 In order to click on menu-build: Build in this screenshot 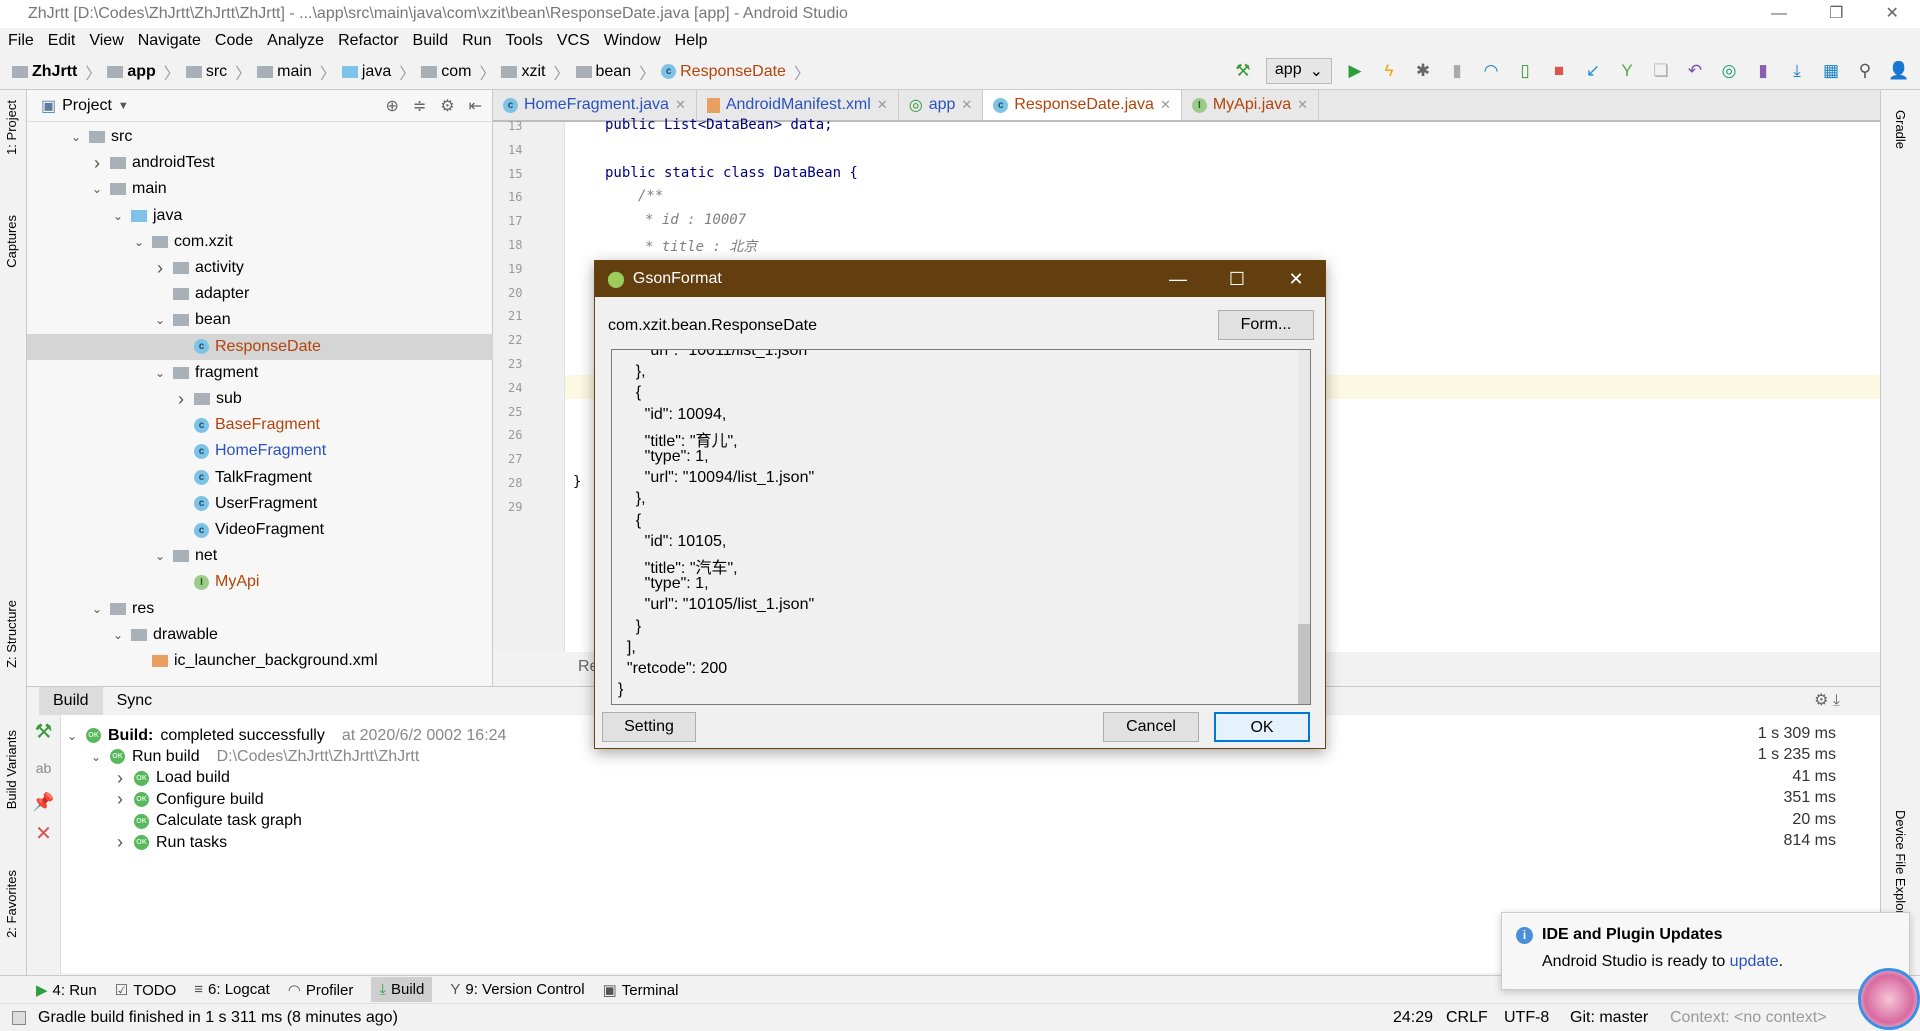, I will do `click(431, 41)`.